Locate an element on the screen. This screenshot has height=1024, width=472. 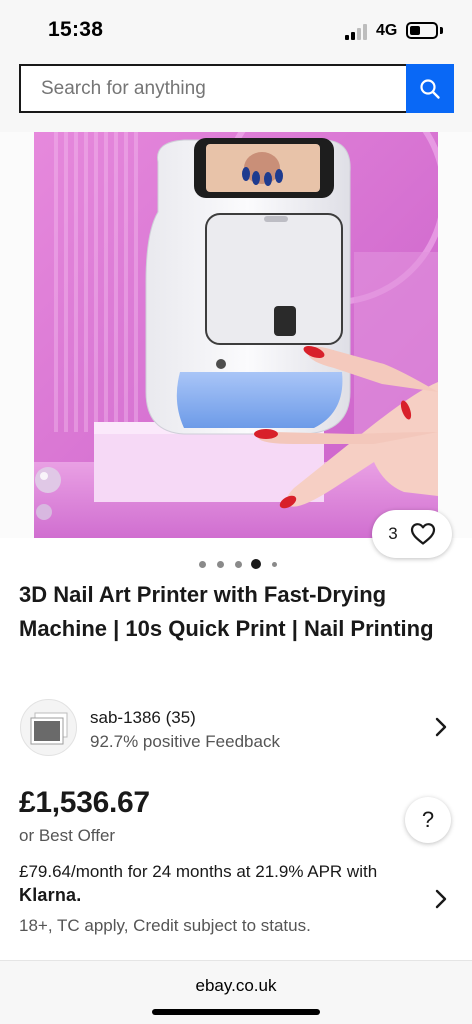
best-offer-label: or Best Offer is located at coordinates (67, 835).